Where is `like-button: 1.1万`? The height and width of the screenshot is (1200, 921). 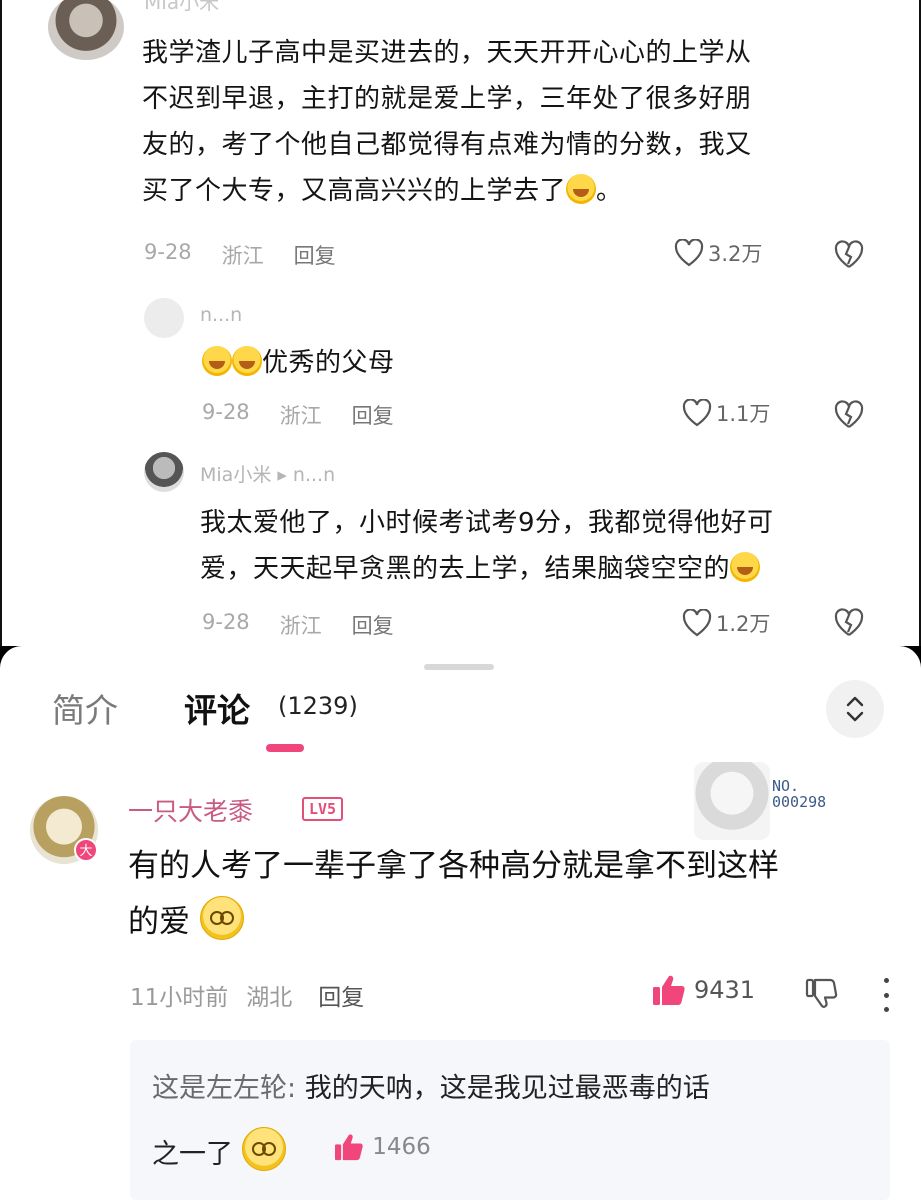 like-button: 1.1万 is located at coordinates (726, 413).